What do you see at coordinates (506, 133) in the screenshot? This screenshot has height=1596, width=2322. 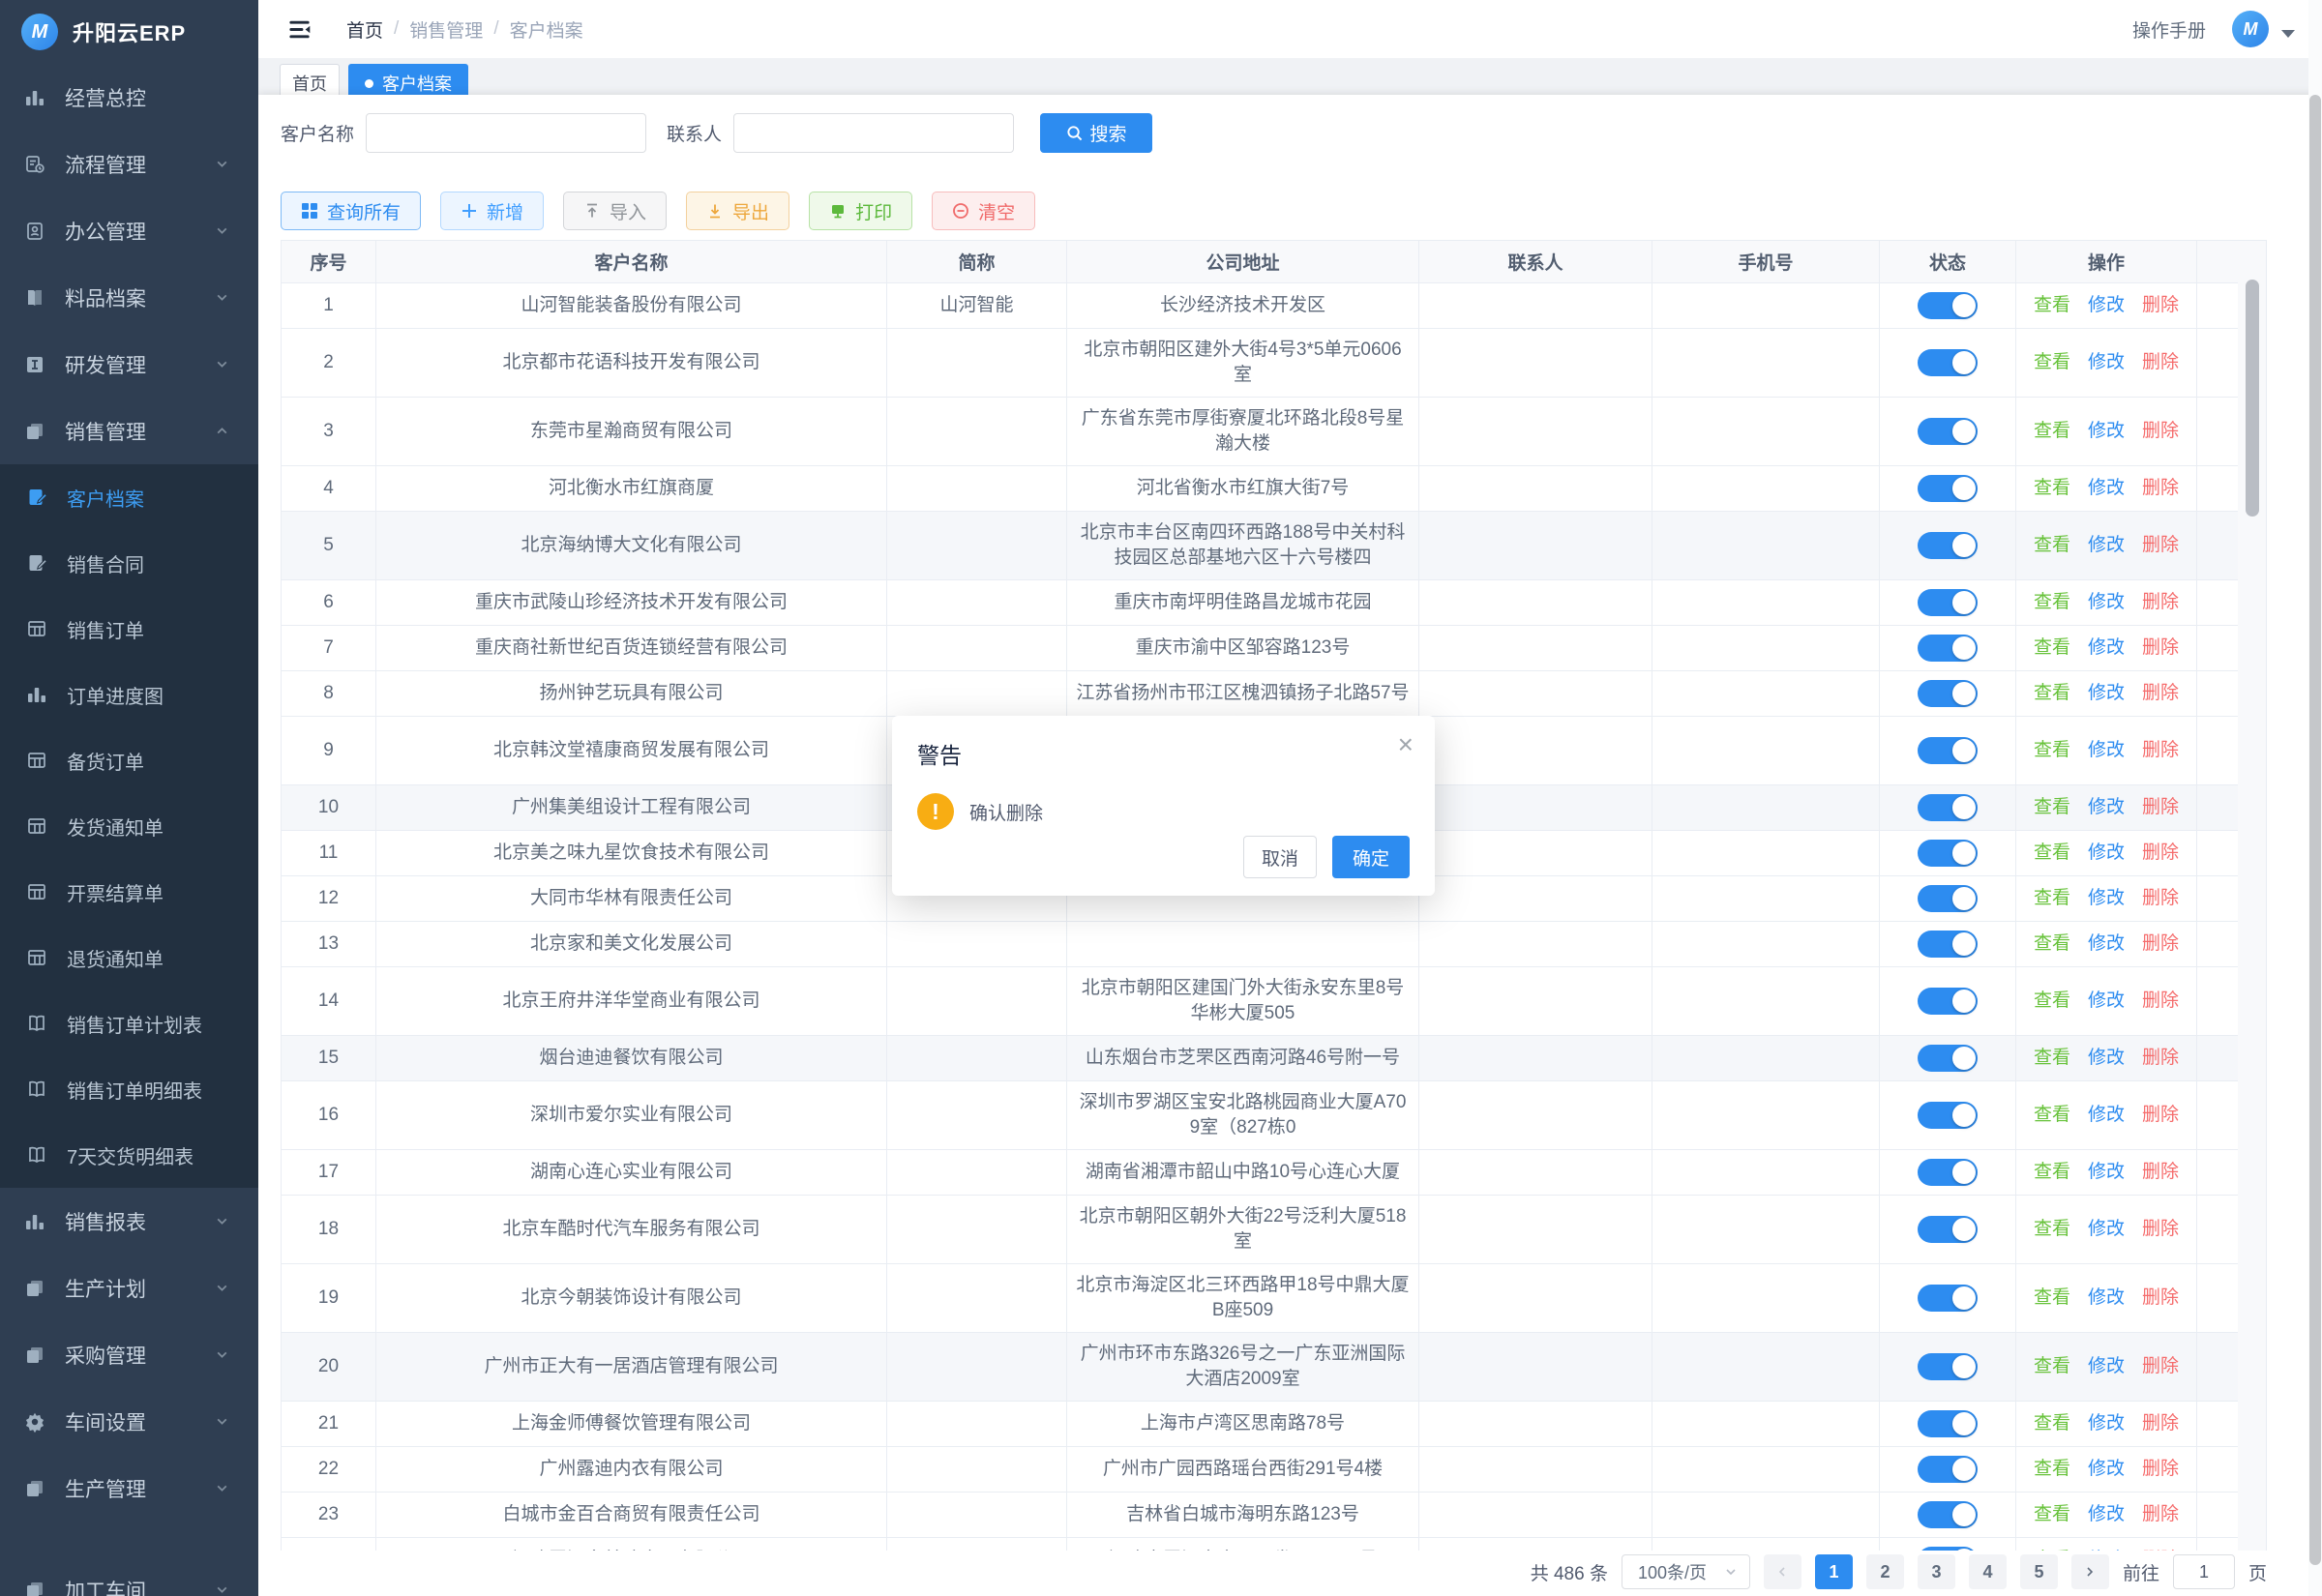 I see `customer-name-input` at bounding box center [506, 133].